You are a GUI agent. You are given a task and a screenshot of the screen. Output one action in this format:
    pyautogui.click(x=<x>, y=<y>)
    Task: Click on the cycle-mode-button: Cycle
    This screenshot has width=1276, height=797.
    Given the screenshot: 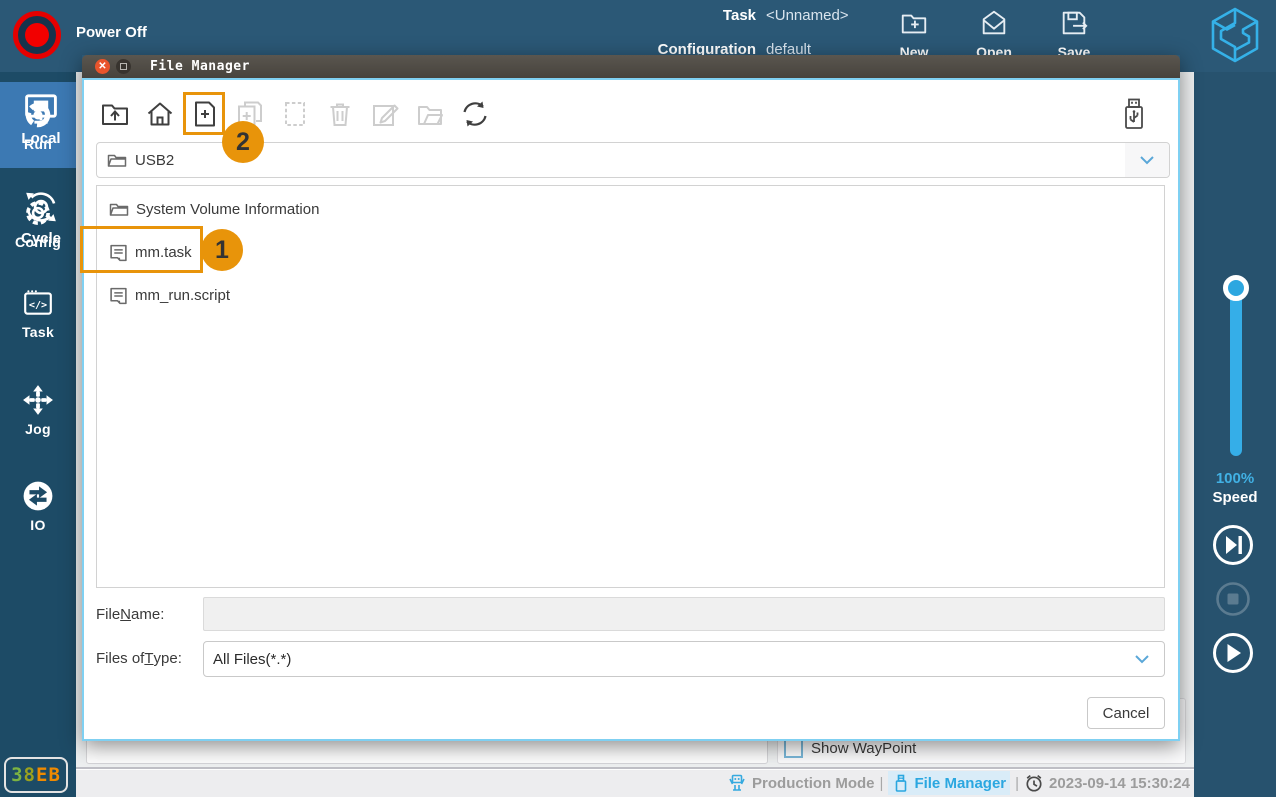 What is the action you would take?
    pyautogui.click(x=41, y=217)
    